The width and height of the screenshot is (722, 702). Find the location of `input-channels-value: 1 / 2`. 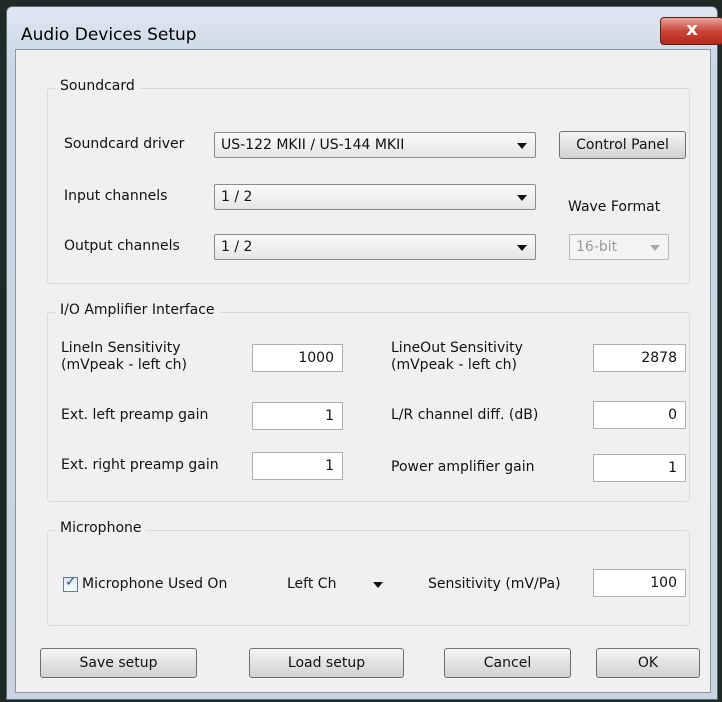

input-channels-value: 1 / 2 is located at coordinates (237, 197).